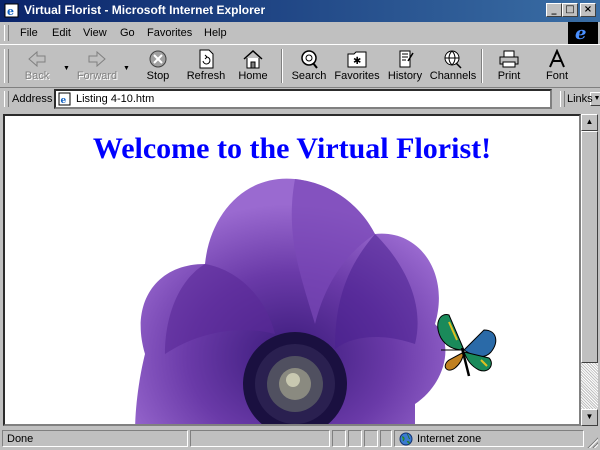  What do you see at coordinates (169, 33) in the screenshot?
I see `menu-favorites: Favorites` at bounding box center [169, 33].